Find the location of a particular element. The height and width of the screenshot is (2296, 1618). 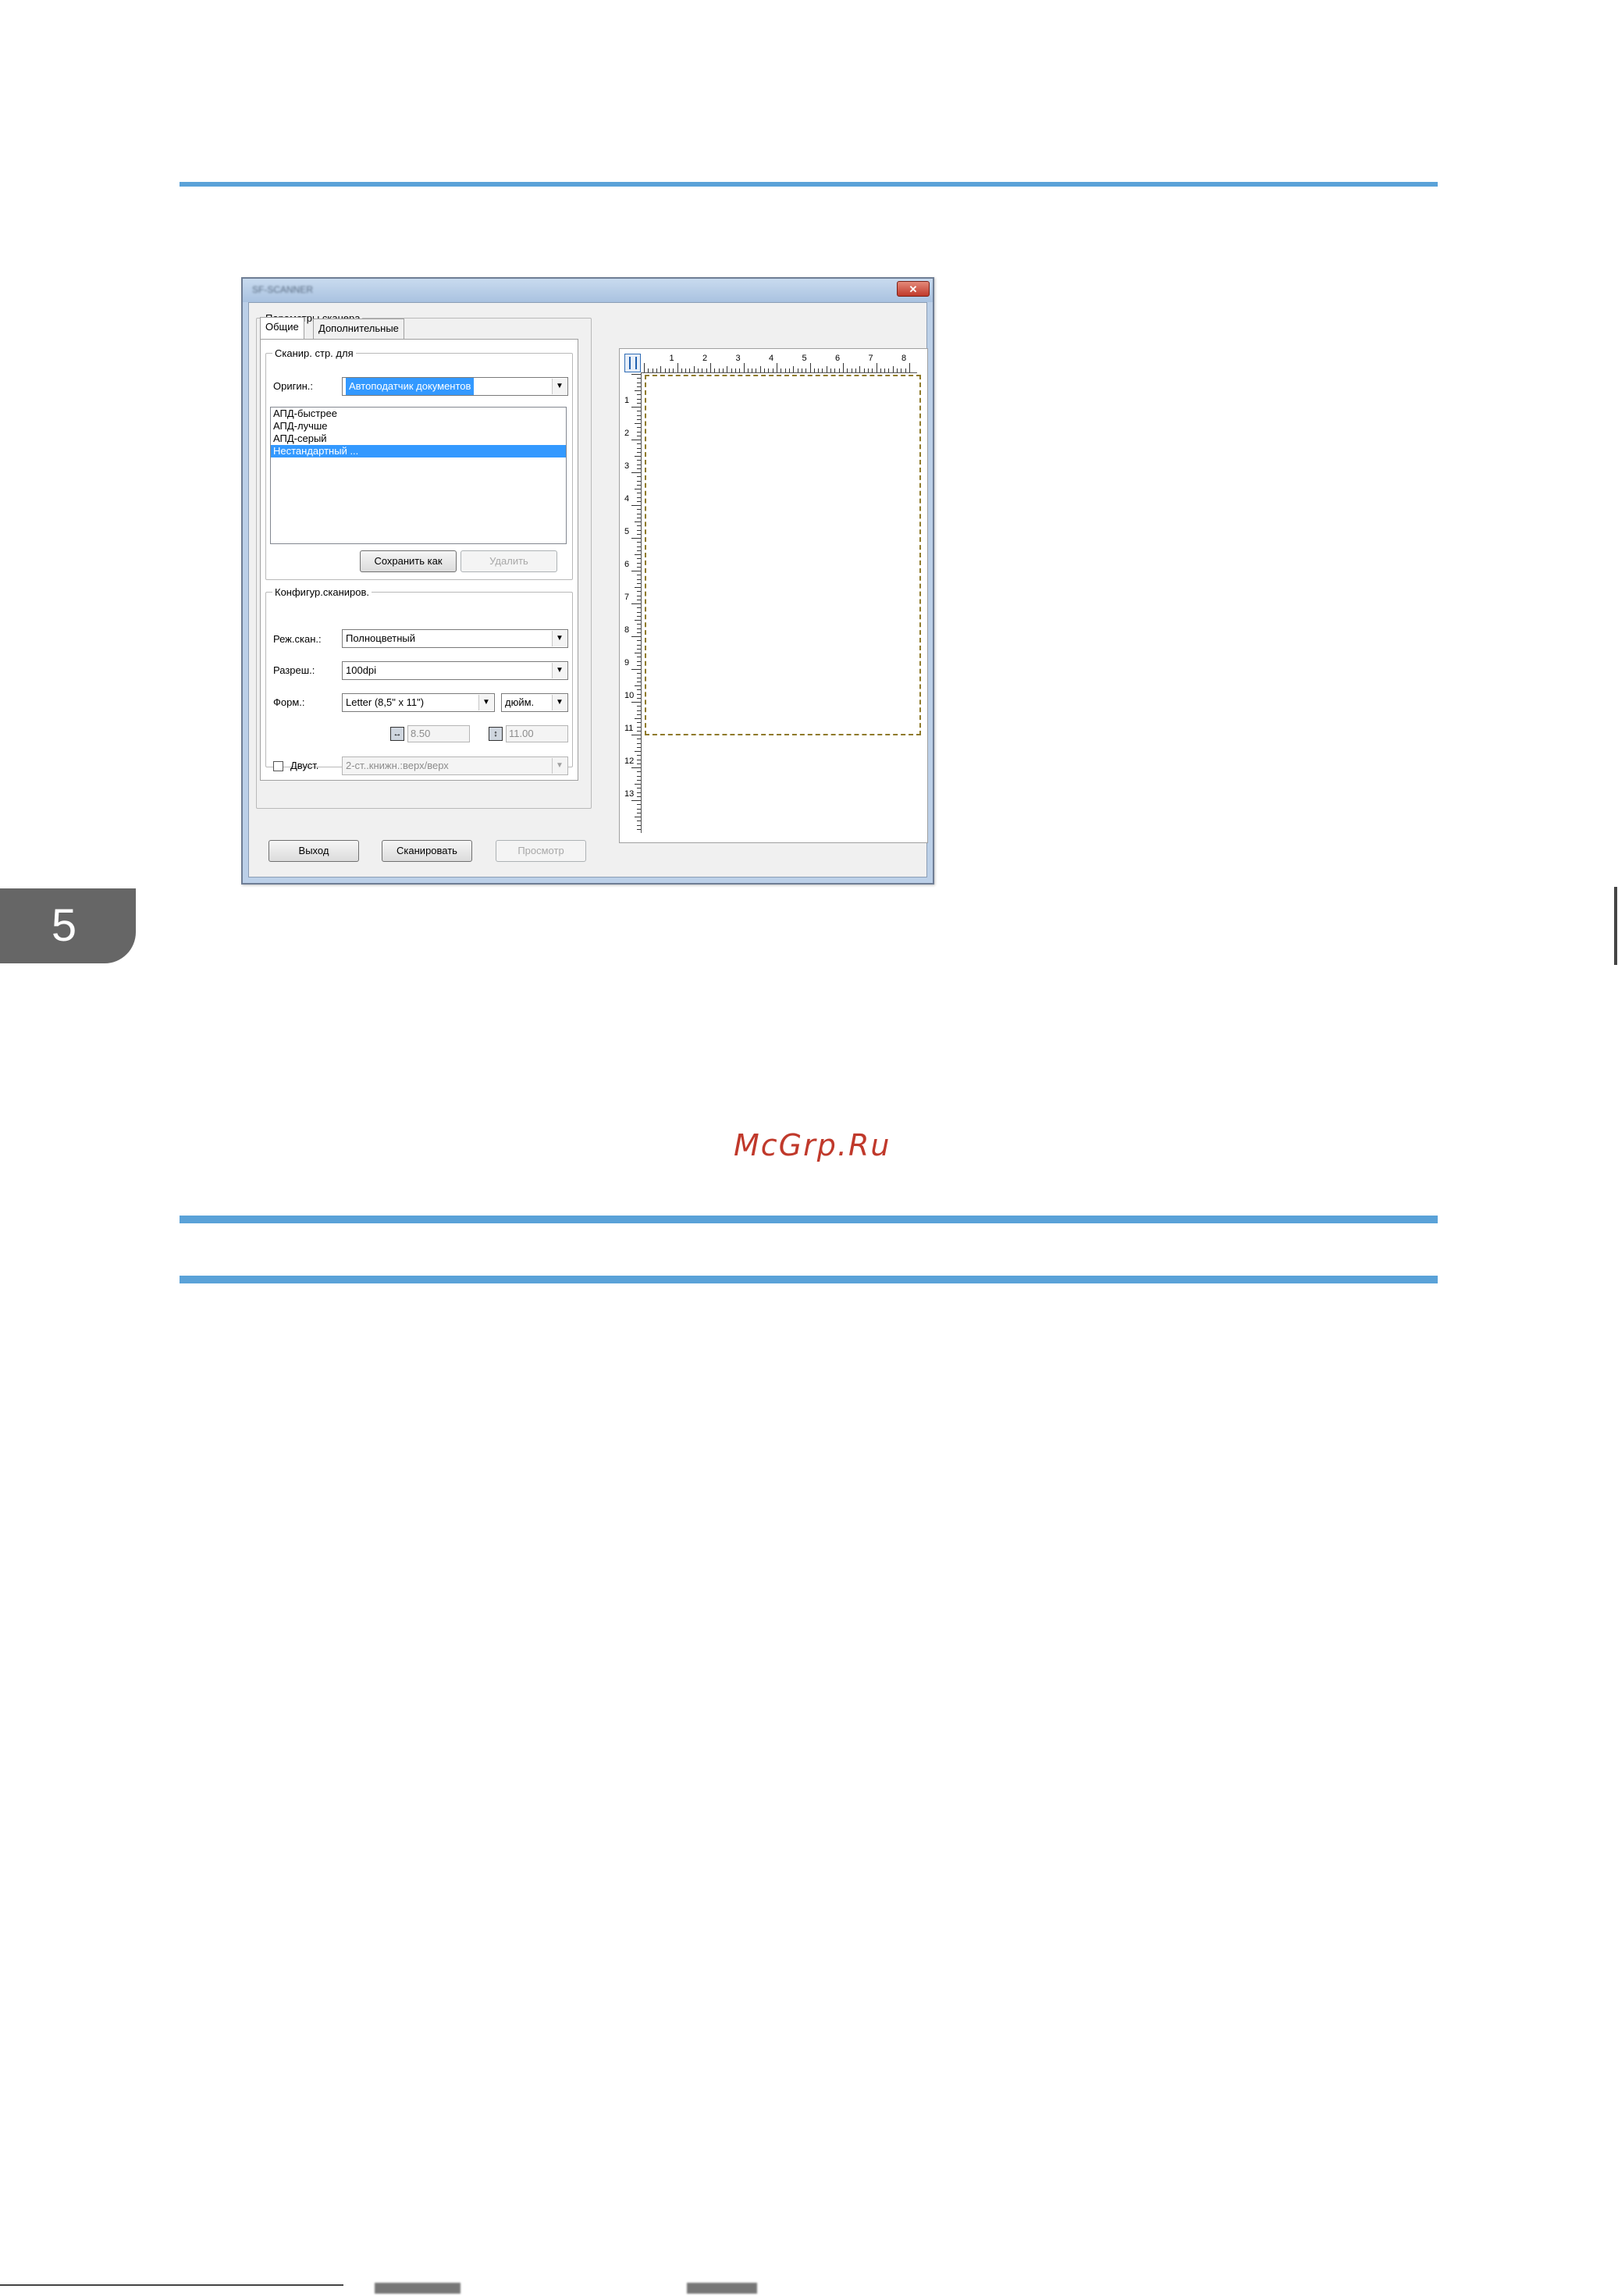

ruler-label: 6 is located at coordinates (838, 359).